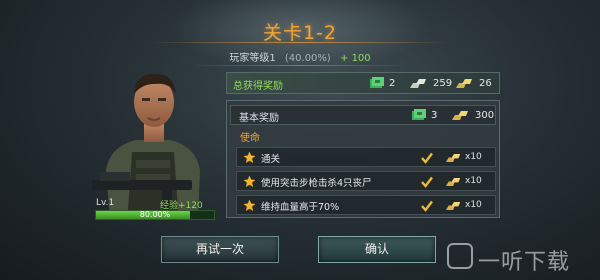 The image size is (600, 280). Describe the element at coordinates (366, 157) in the screenshot. I see `mission-row: 通关 x10` at that location.